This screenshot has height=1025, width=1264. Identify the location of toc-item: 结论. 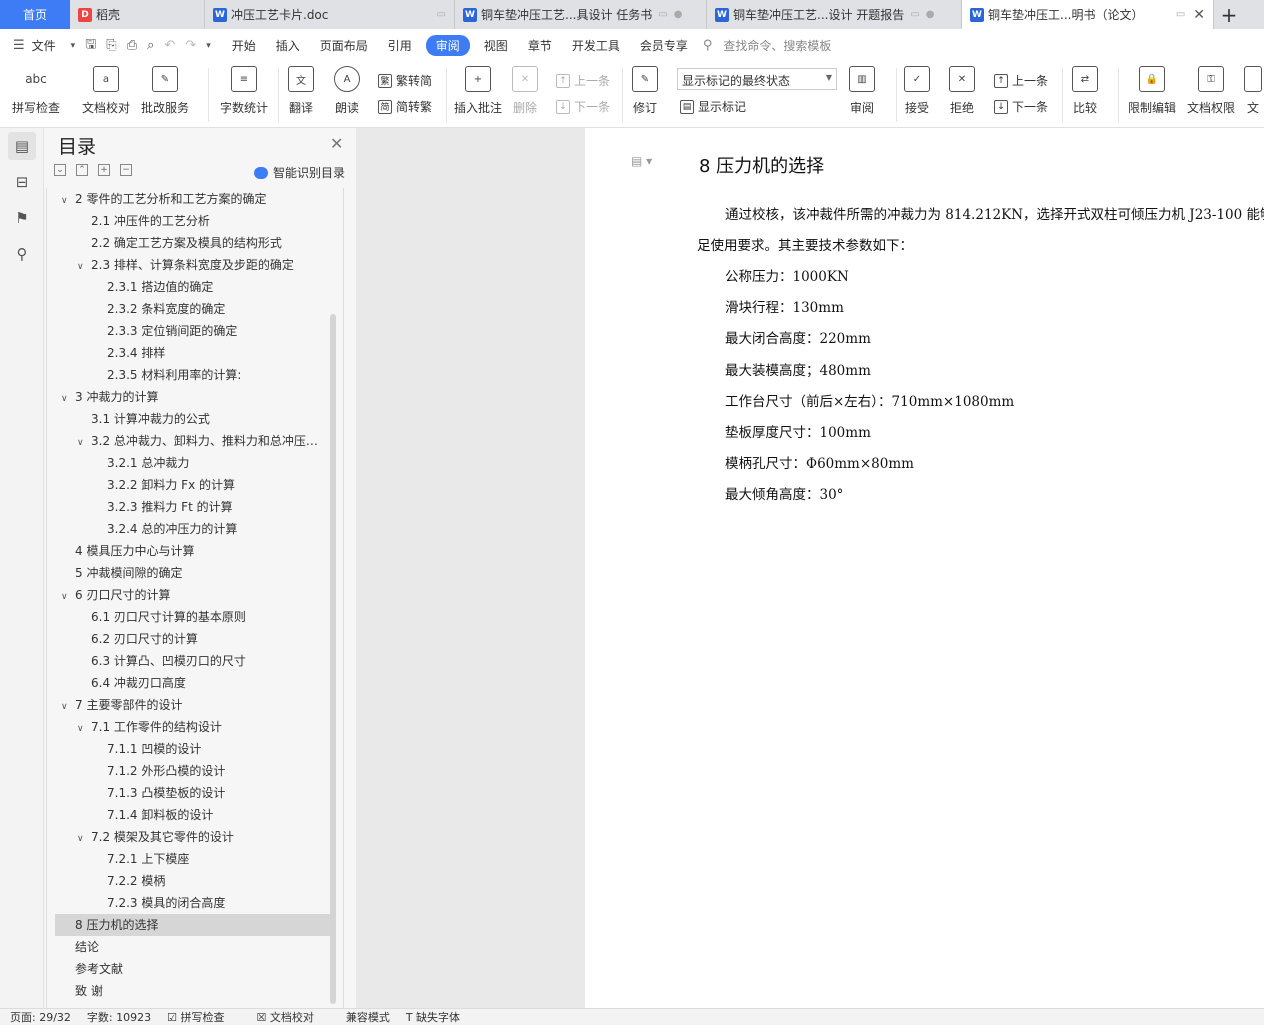
(200, 947).